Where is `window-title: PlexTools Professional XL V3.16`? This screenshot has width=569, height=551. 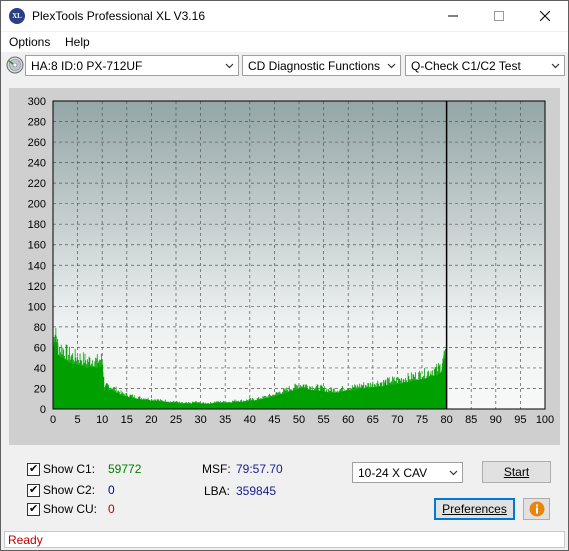
window-title: PlexTools Professional XL V3.16 is located at coordinates (118, 16).